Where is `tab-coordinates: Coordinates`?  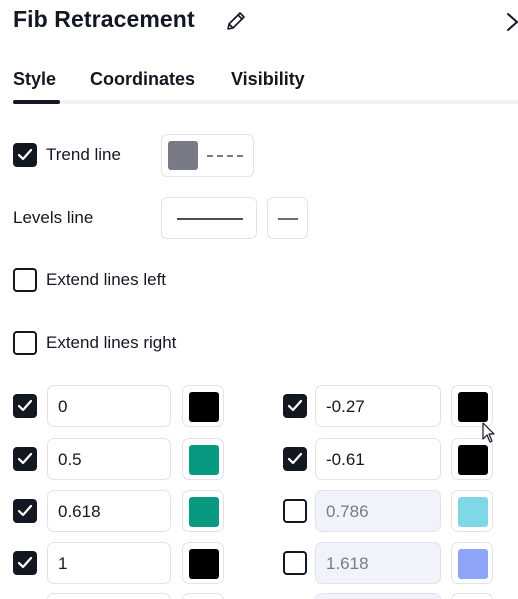
tab-coordinates: Coordinates is located at coordinates (142, 79).